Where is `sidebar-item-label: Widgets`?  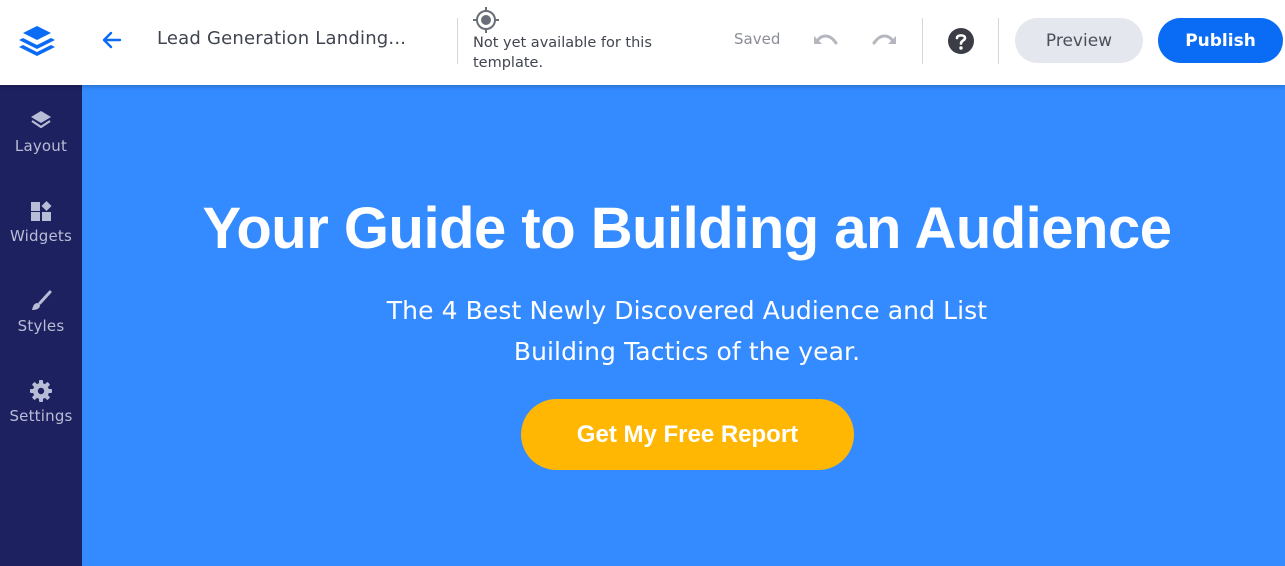
sidebar-item-label: Widgets is located at coordinates (41, 236).